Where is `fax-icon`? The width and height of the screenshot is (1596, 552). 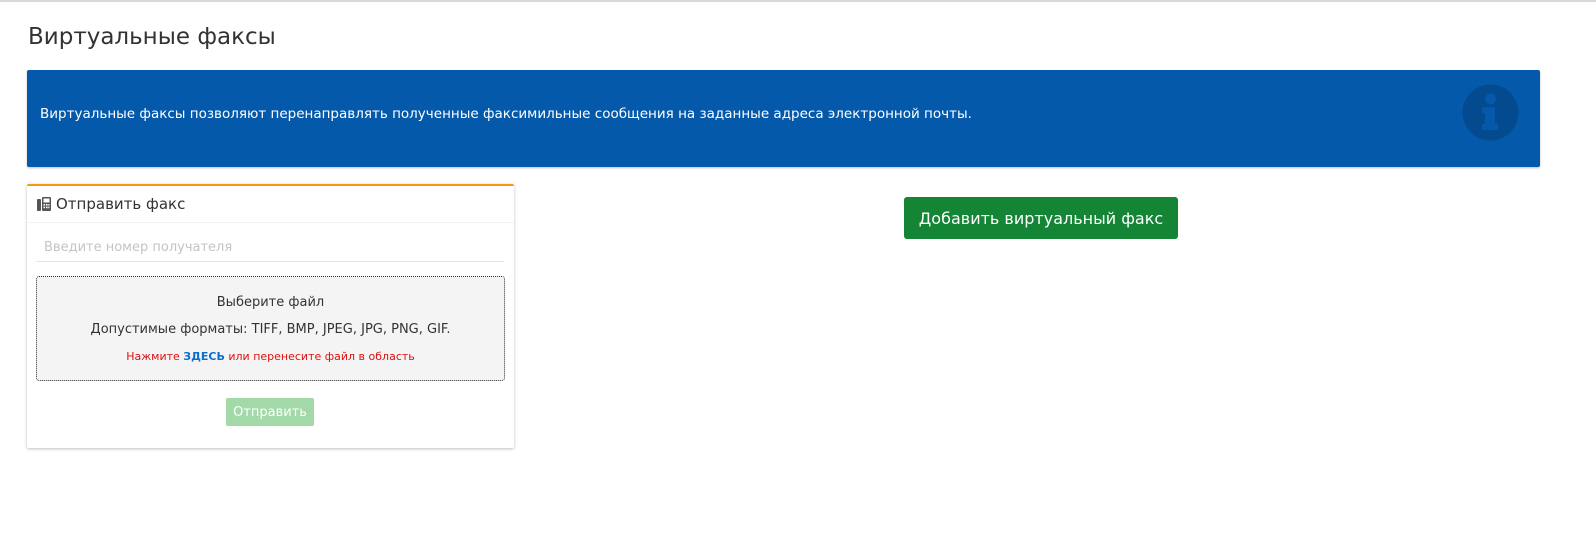
fax-icon is located at coordinates (44, 204).